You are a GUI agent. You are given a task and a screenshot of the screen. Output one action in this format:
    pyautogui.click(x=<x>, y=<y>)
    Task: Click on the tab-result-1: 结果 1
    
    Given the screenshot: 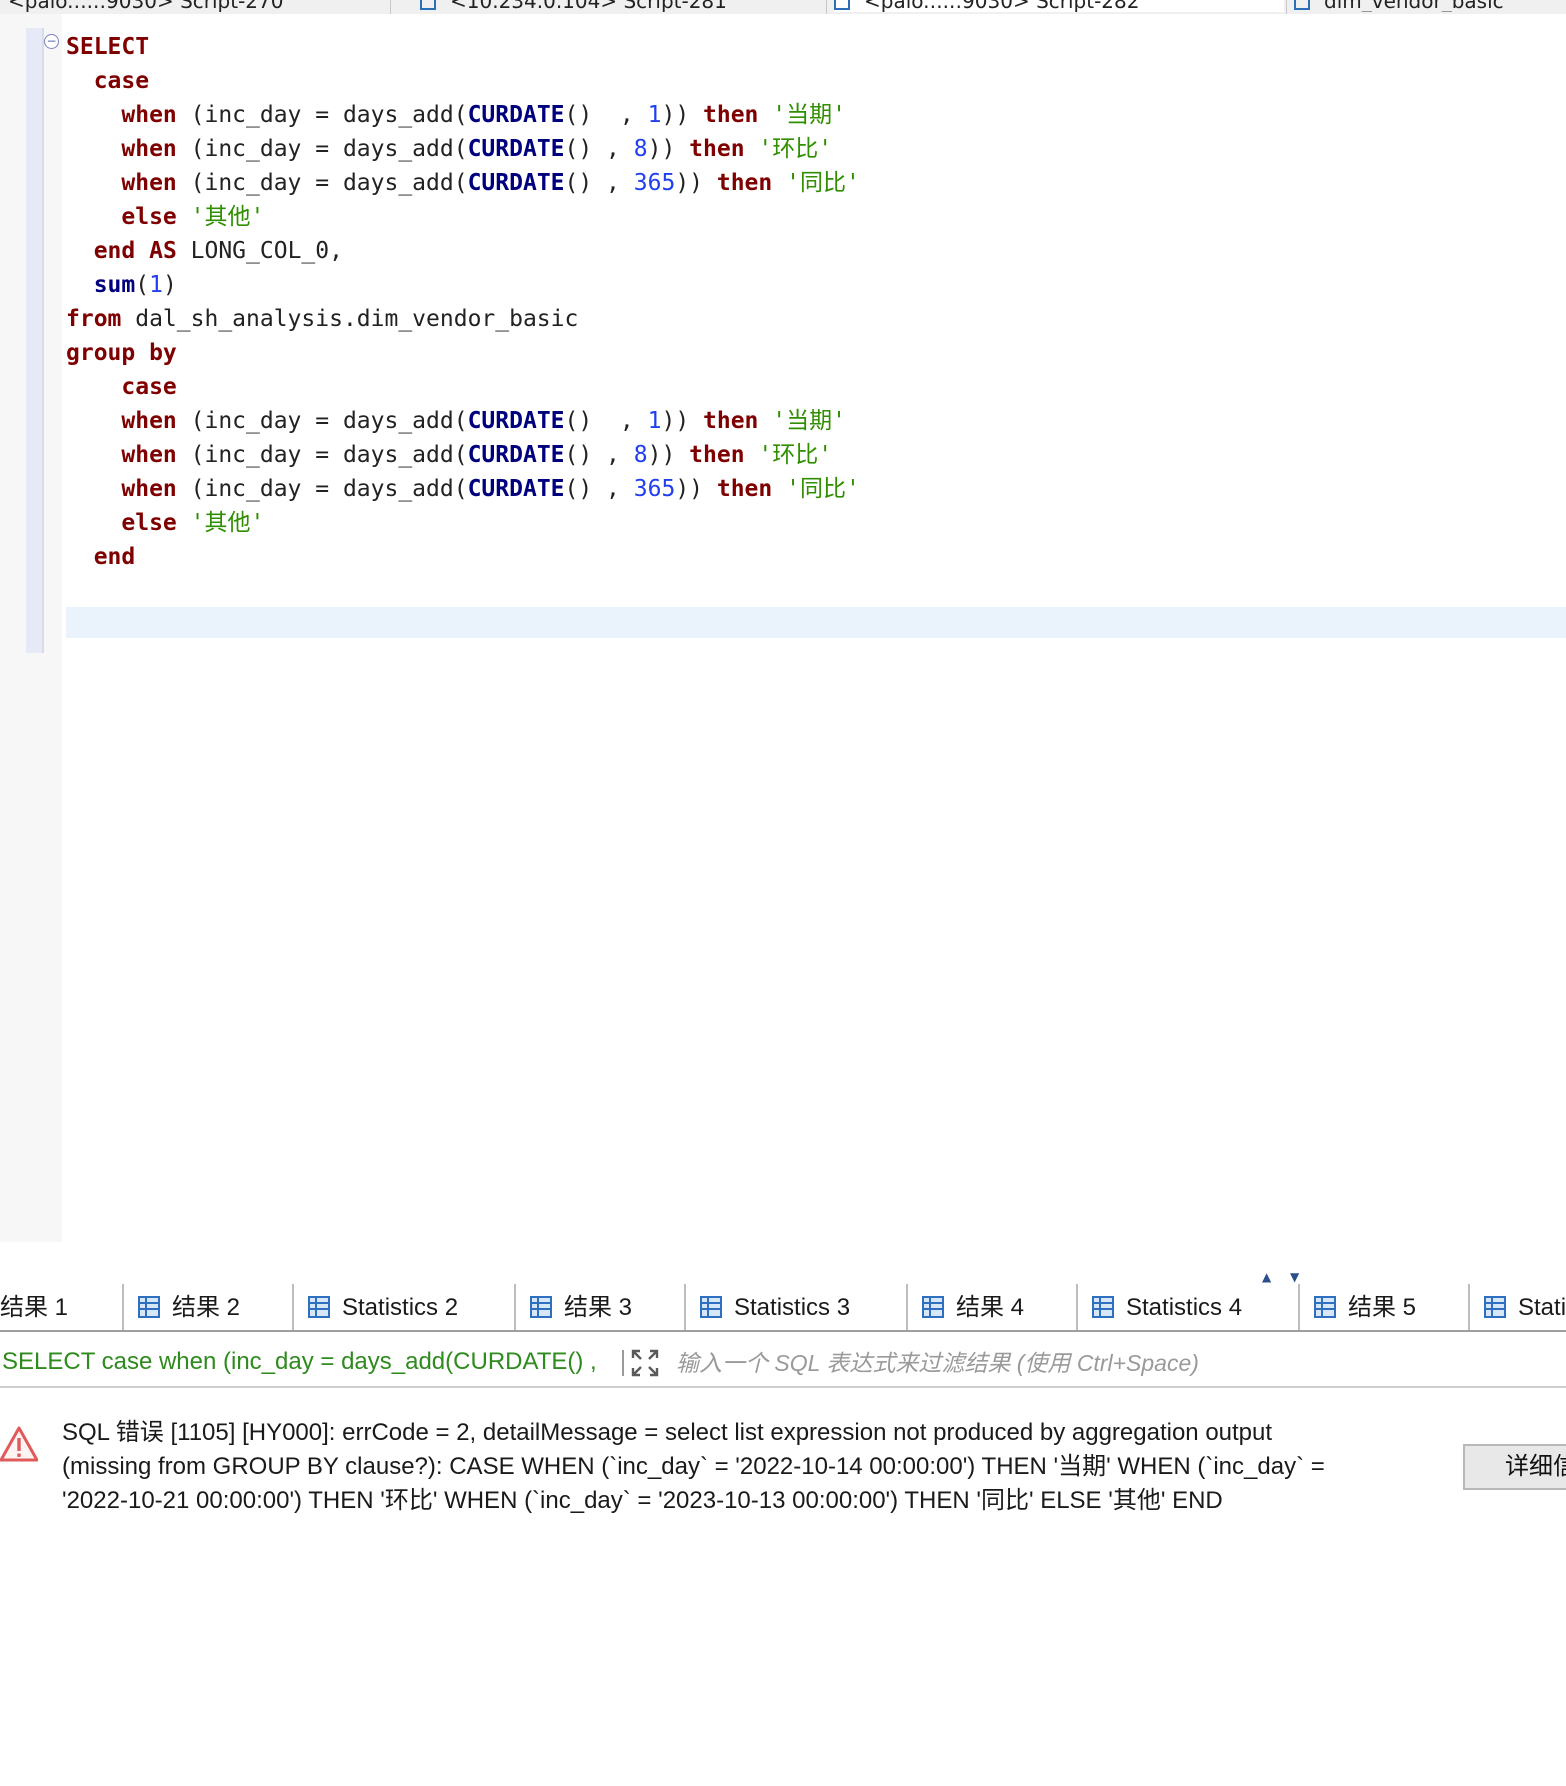 What is the action you would take?
    pyautogui.click(x=62, y=1307)
    